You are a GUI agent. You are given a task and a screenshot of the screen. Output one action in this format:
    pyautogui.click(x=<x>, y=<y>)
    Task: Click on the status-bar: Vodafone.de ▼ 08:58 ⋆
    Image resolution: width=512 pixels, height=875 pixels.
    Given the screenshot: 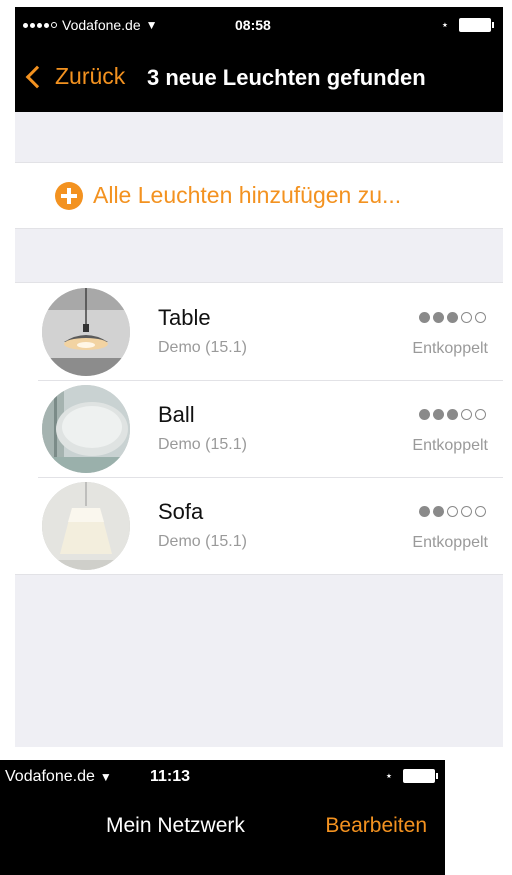 What is the action you would take?
    pyautogui.click(x=259, y=26)
    